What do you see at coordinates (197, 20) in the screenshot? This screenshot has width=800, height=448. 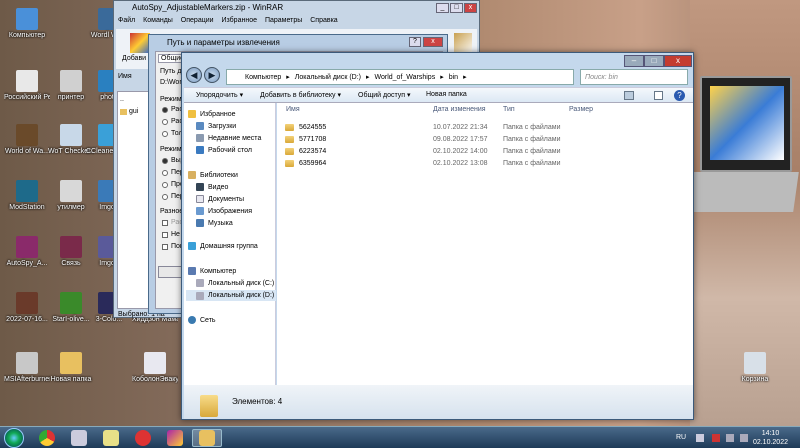 I see `menu-operations: Операции` at bounding box center [197, 20].